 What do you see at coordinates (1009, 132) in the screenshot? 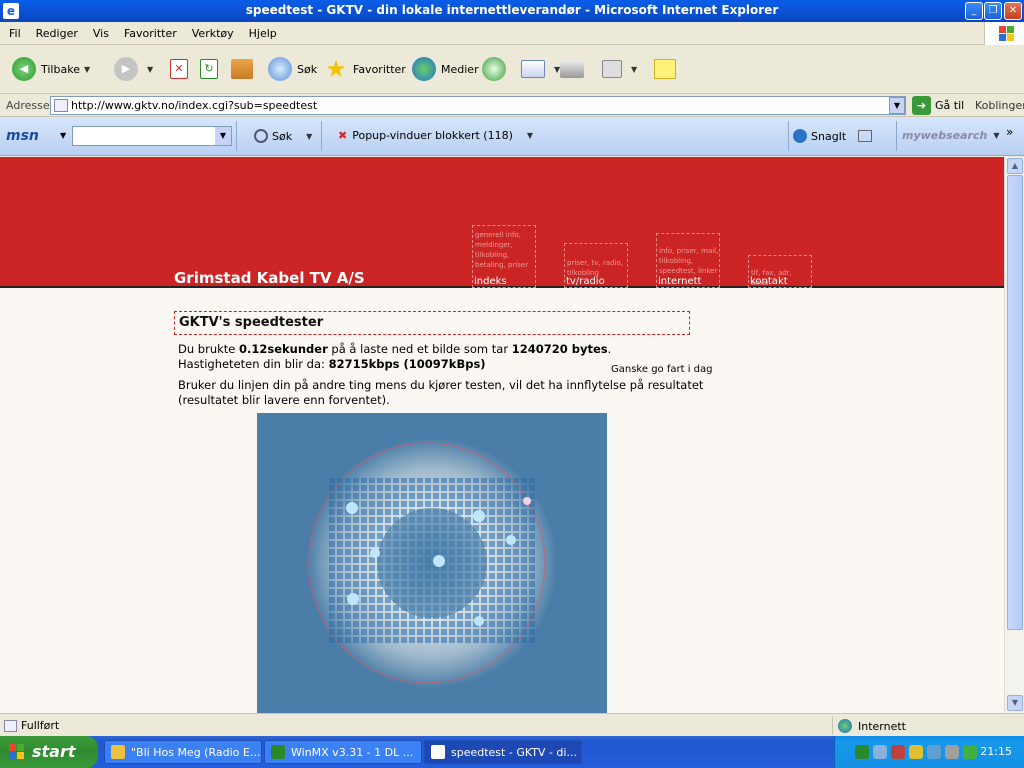
I see `more-chevron-icon: »` at bounding box center [1009, 132].